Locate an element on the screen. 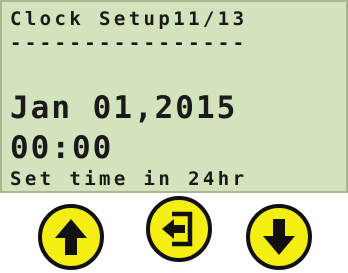 Image resolution: width=348 pixels, height=273 pixels. down-button is located at coordinates (279, 237).